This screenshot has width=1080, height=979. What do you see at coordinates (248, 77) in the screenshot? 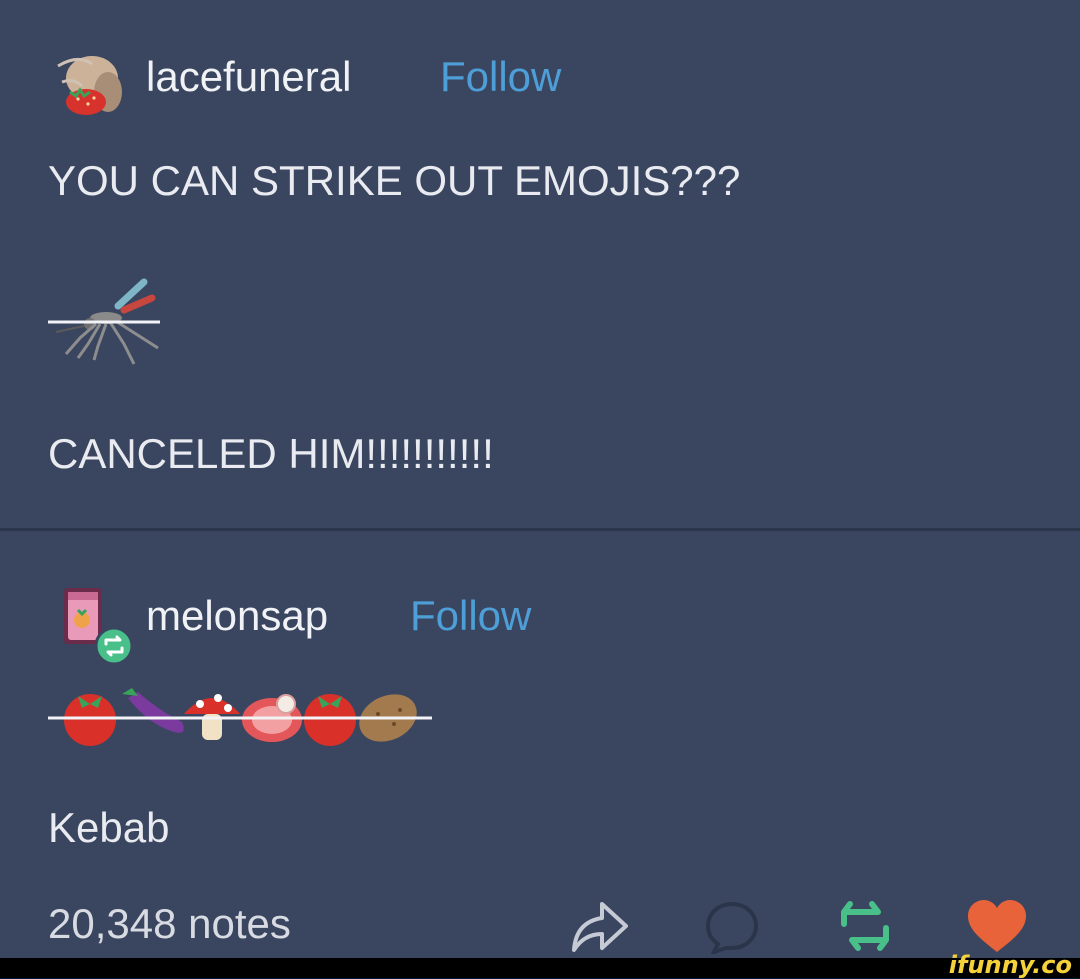
I see `lacefuneral-username: lacefuneral` at bounding box center [248, 77].